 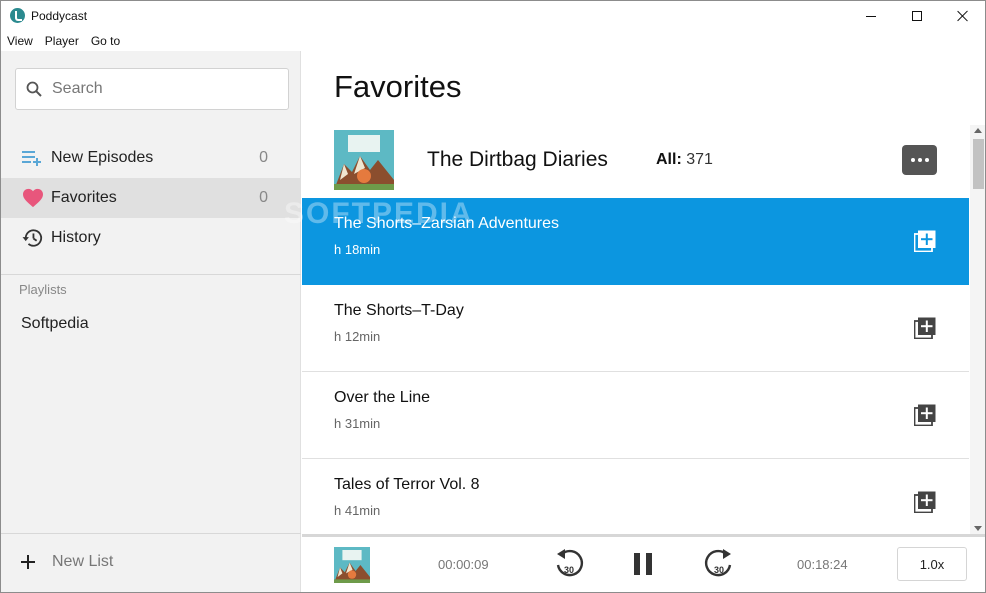 What do you see at coordinates (162, 89) in the screenshot?
I see `search-input` at bounding box center [162, 89].